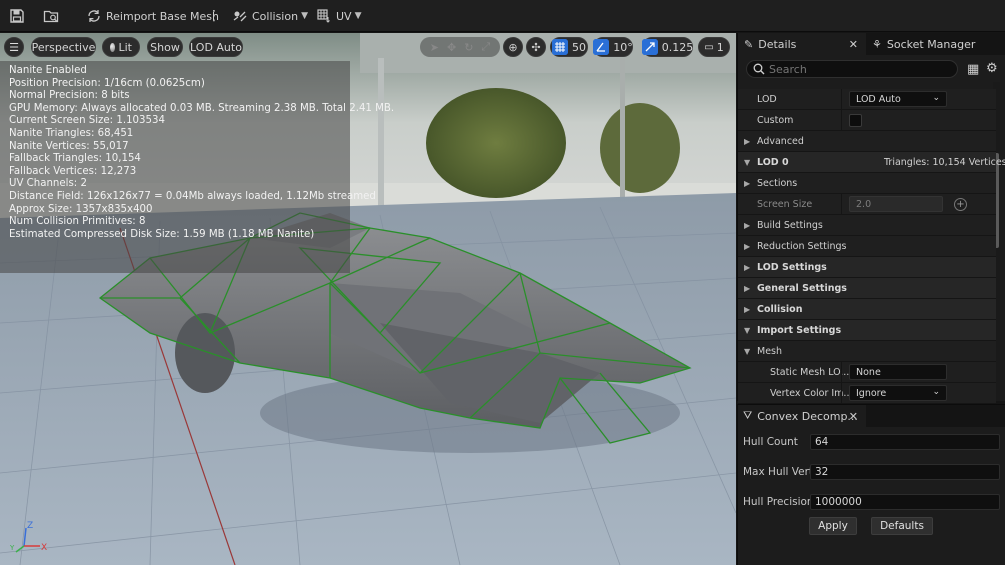  Describe the element at coordinates (270, 16) in the screenshot. I see `collision-menu-button: Collision ▼` at that location.